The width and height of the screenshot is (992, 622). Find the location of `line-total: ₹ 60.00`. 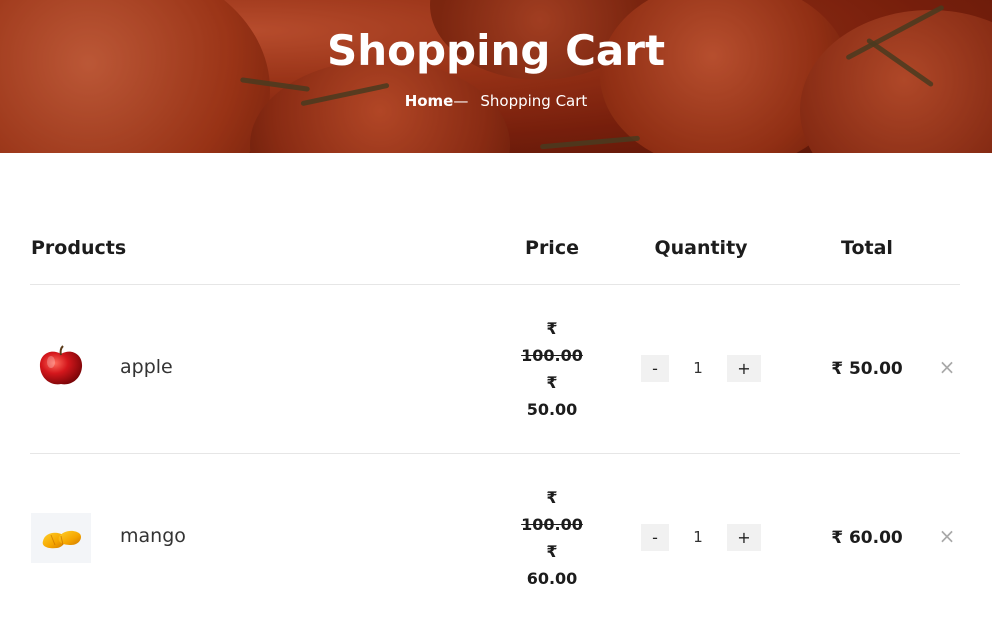

line-total: ₹ 60.00 is located at coordinates (867, 538).